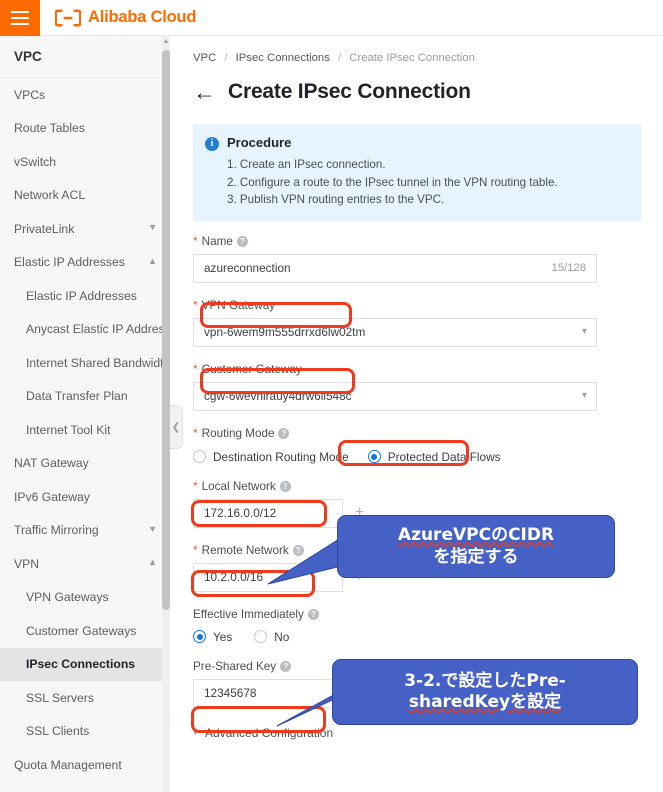 This screenshot has height=792, width=663. I want to click on sidebar-item-internet-shared-bandwidth: Internet Shared Bandwidth, so click(84, 363).